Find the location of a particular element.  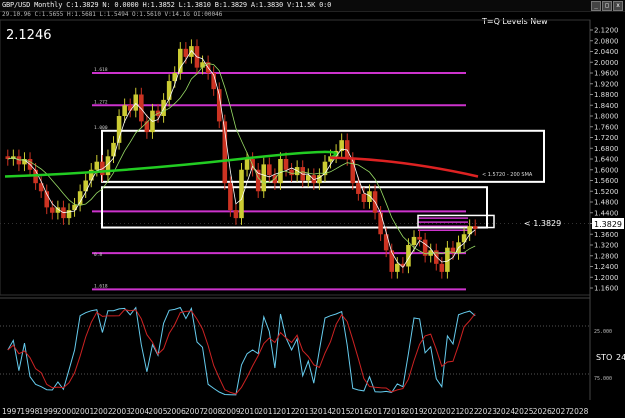

year-label: 2021 is located at coordinates (450, 411).